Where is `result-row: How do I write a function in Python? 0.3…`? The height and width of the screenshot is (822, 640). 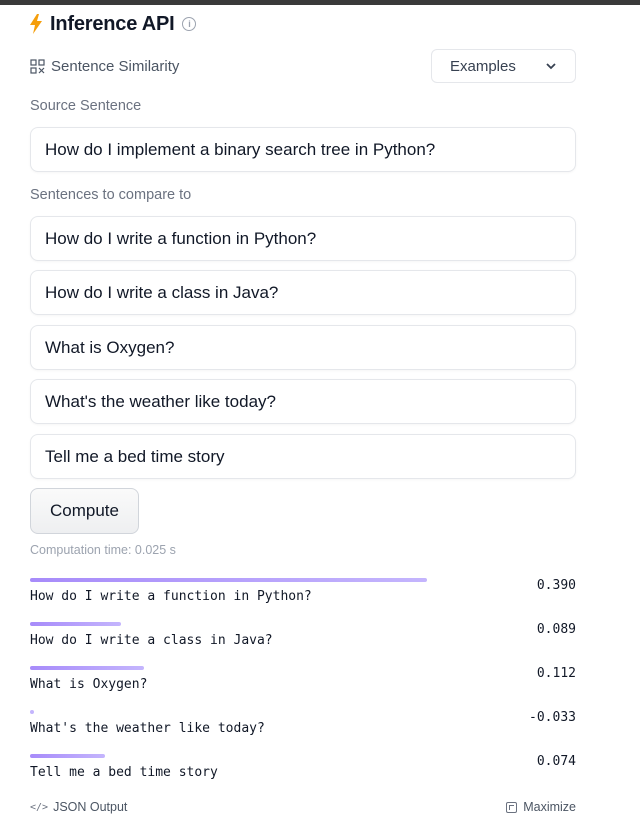
result-row: How do I write a function in Python? 0.3… is located at coordinates (303, 598).